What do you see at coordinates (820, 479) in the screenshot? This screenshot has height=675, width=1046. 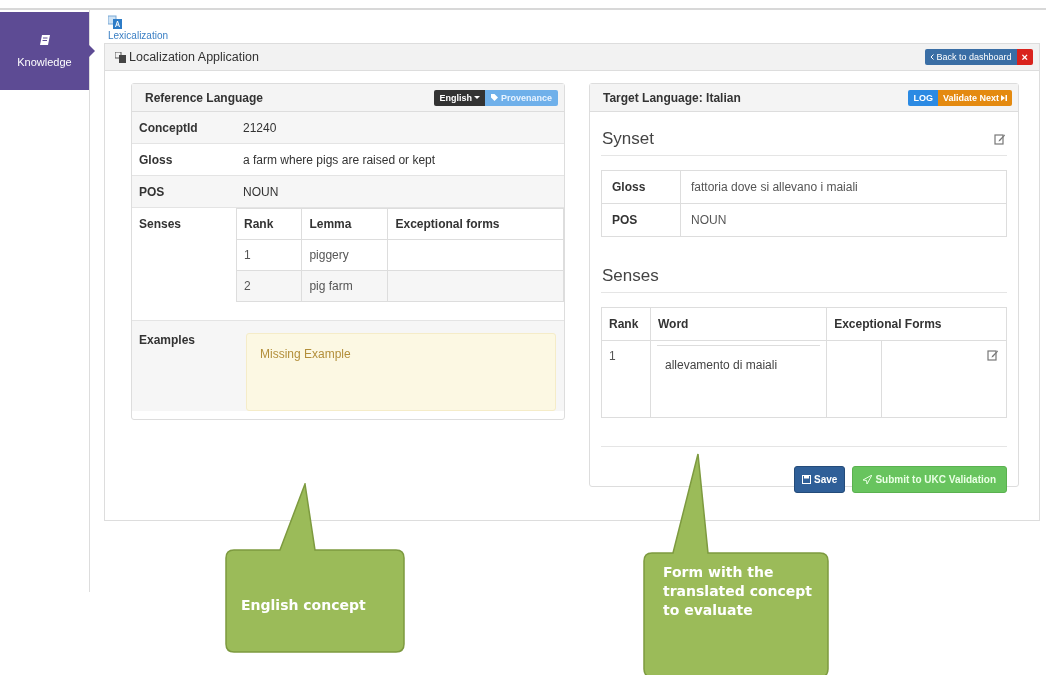 I see `save-button: Save` at bounding box center [820, 479].